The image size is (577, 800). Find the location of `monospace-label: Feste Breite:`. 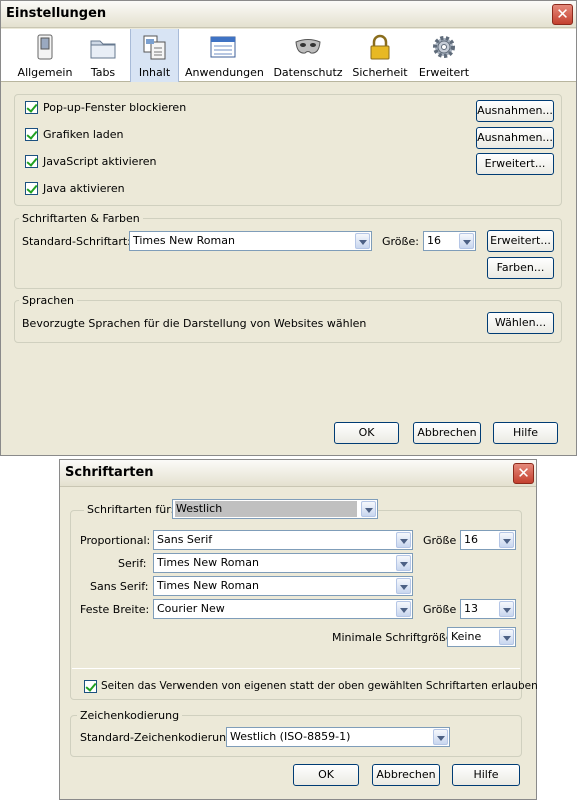

monospace-label: Feste Breite: is located at coordinates (115, 609).